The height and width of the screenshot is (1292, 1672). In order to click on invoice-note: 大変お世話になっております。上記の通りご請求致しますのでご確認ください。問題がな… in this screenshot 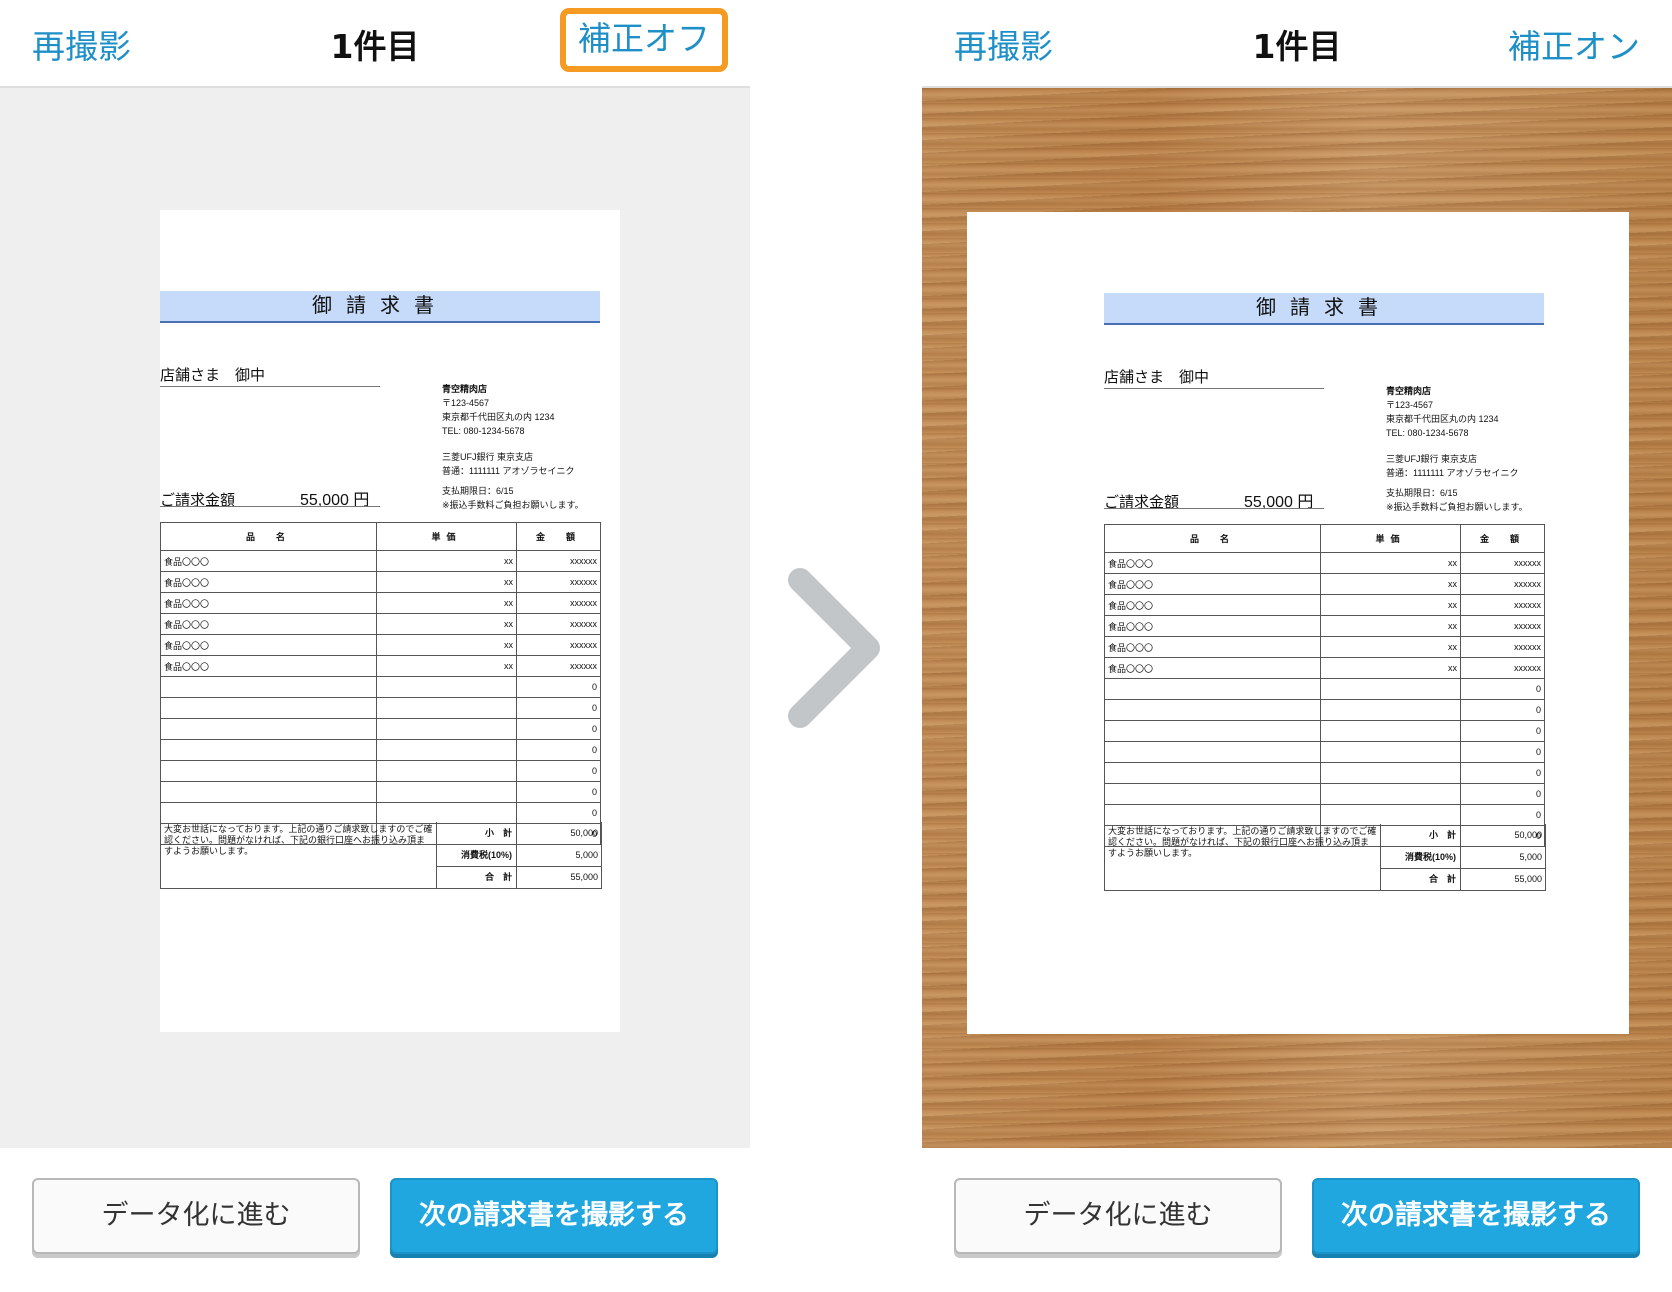, I will do `click(1243, 857)`.